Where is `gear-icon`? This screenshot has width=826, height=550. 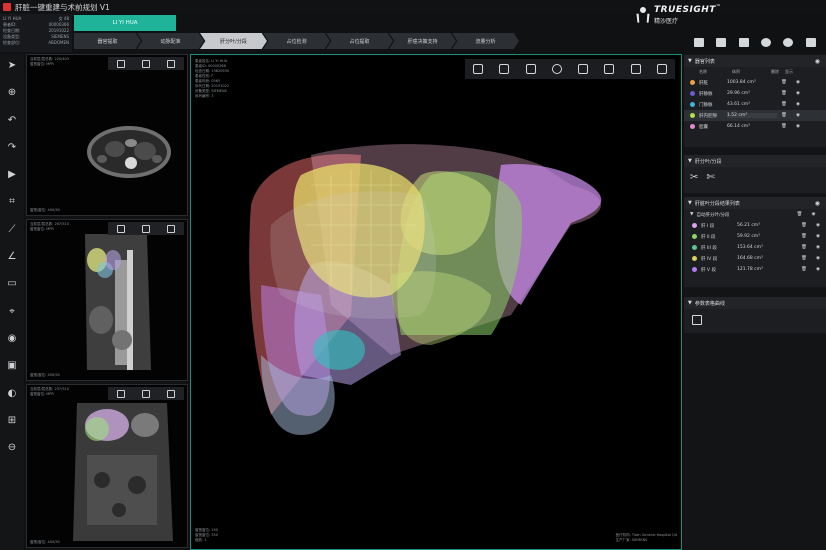 gear-icon is located at coordinates (766, 42).